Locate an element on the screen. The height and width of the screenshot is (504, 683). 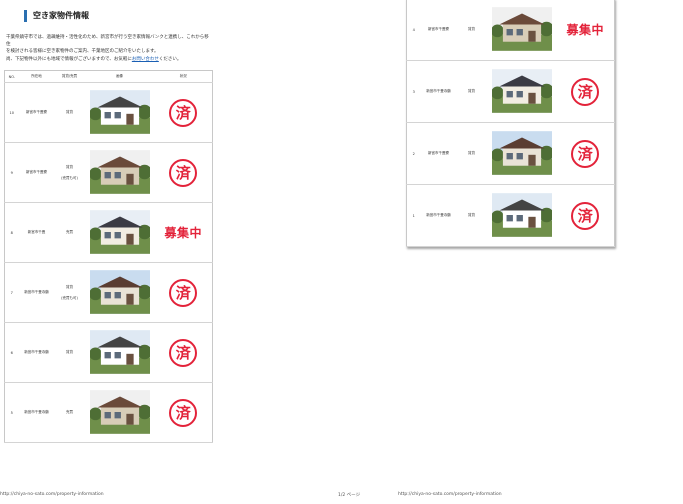
row-number: 4 is located at coordinates (413, 30).